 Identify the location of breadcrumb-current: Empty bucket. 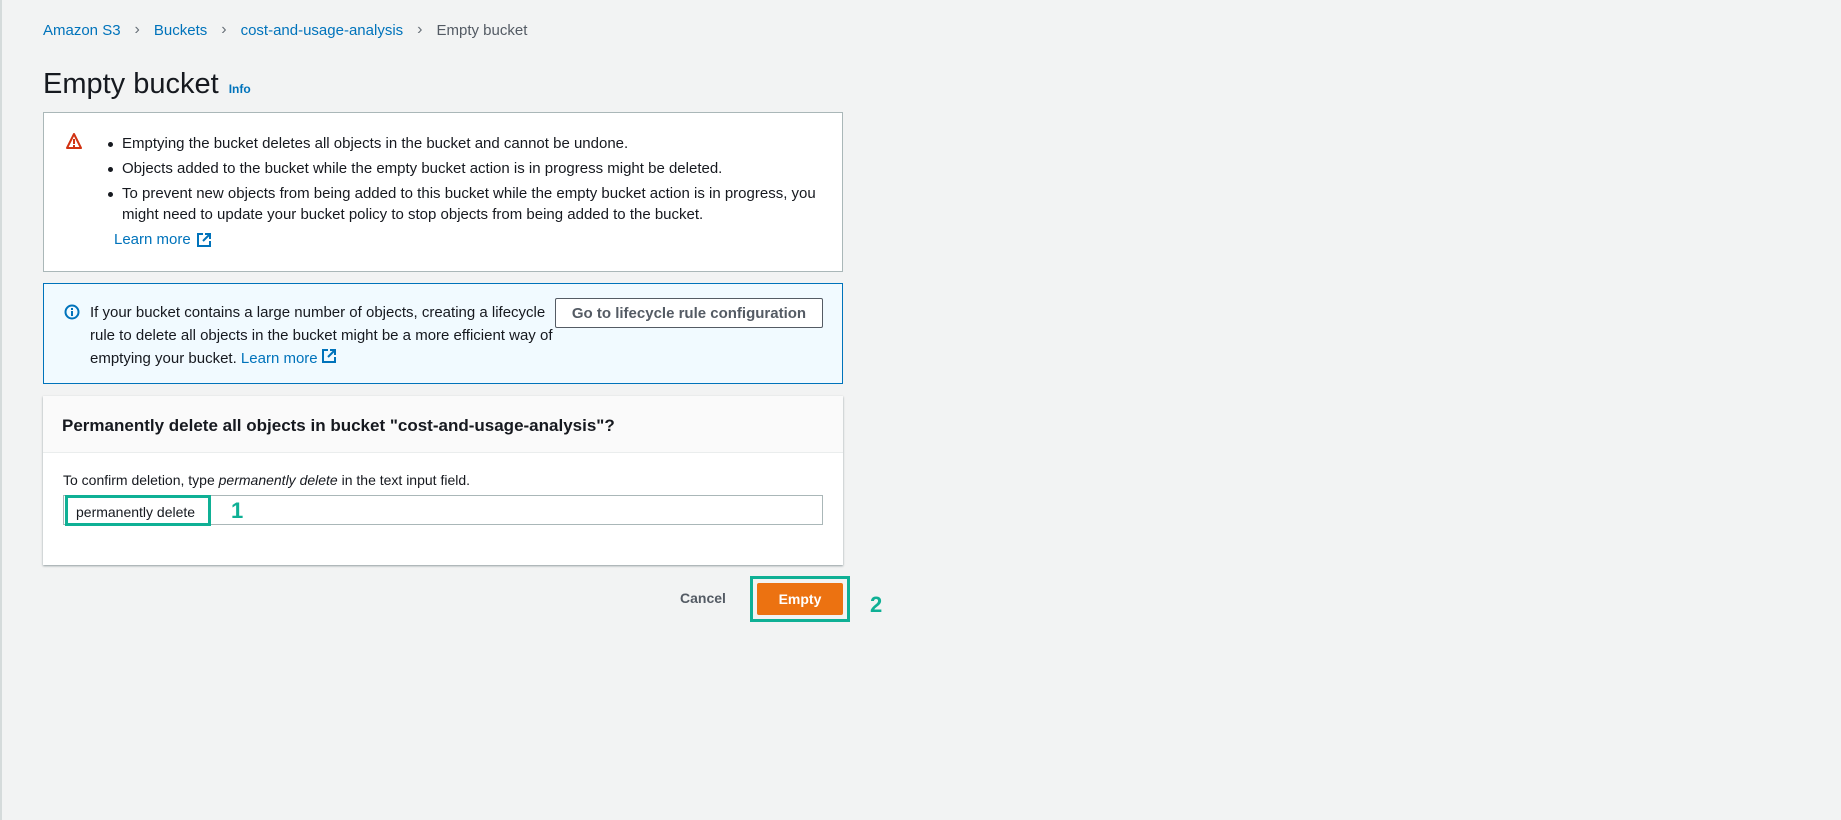
(482, 30).